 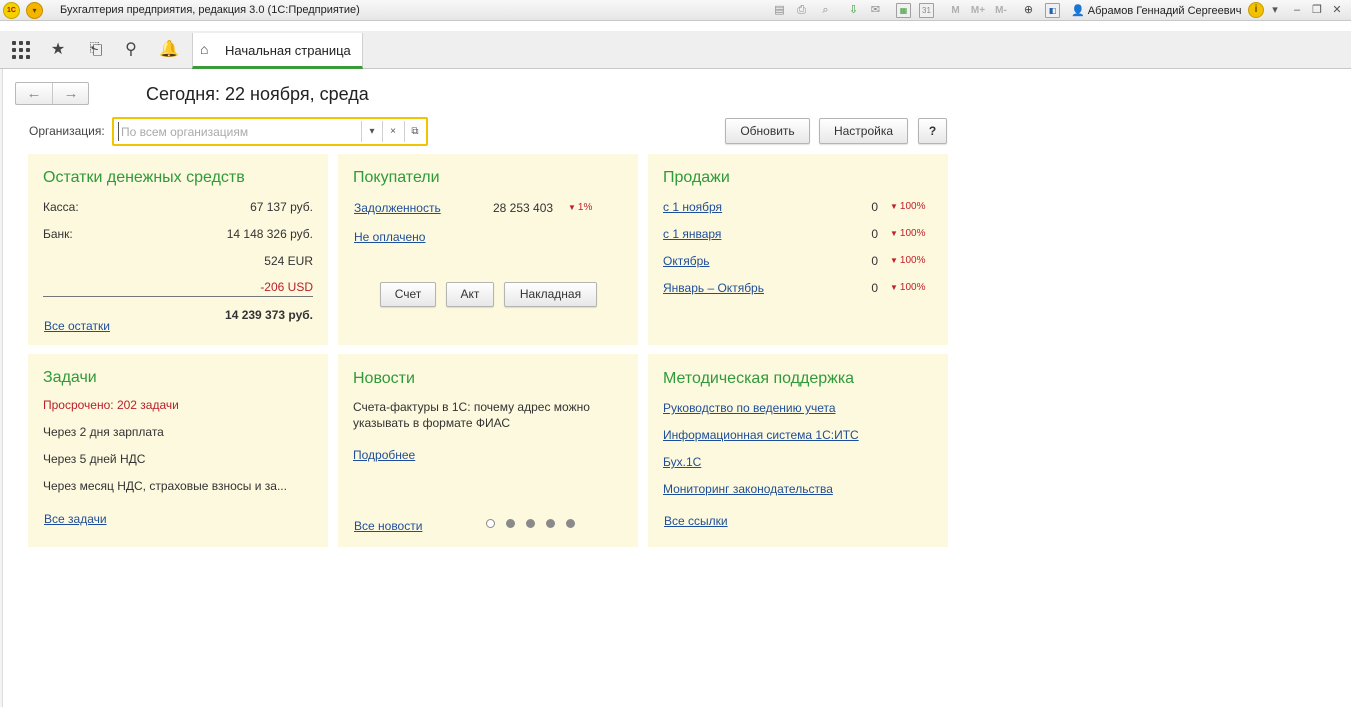 I want to click on calendar-icon: 31, so click(x=926, y=10).